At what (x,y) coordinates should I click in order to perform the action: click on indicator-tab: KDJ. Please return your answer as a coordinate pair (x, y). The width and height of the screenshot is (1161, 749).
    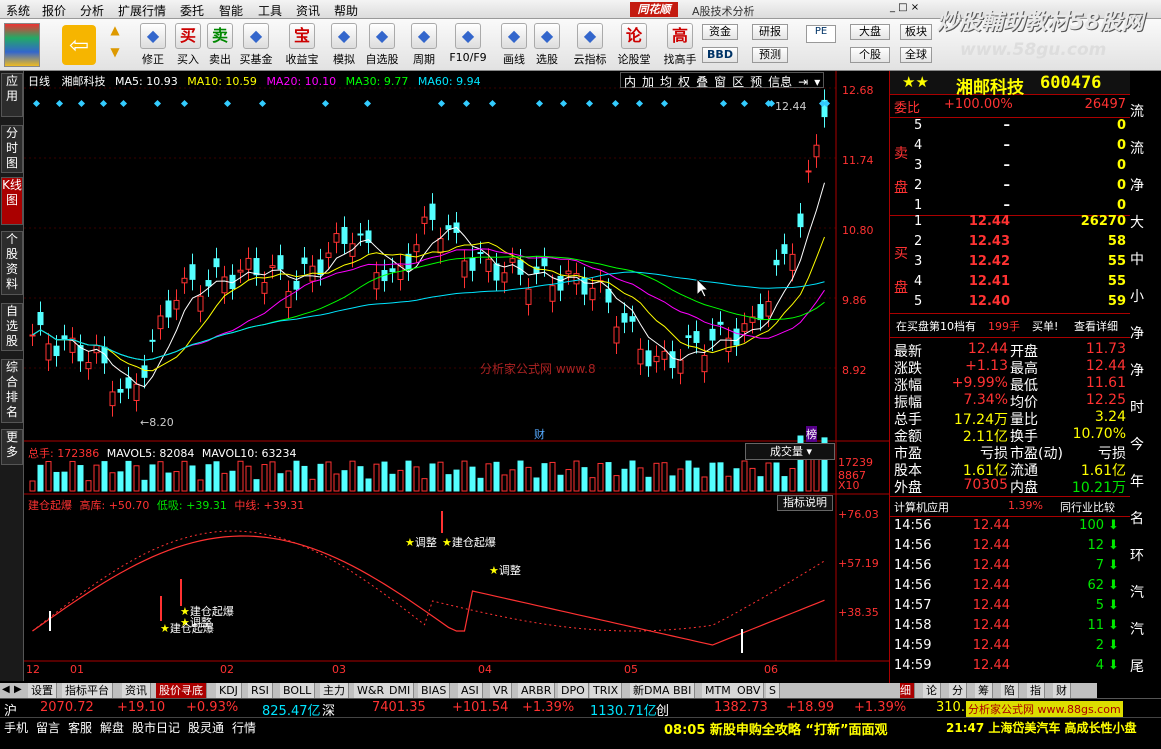
    Looking at the image, I should click on (229, 690).